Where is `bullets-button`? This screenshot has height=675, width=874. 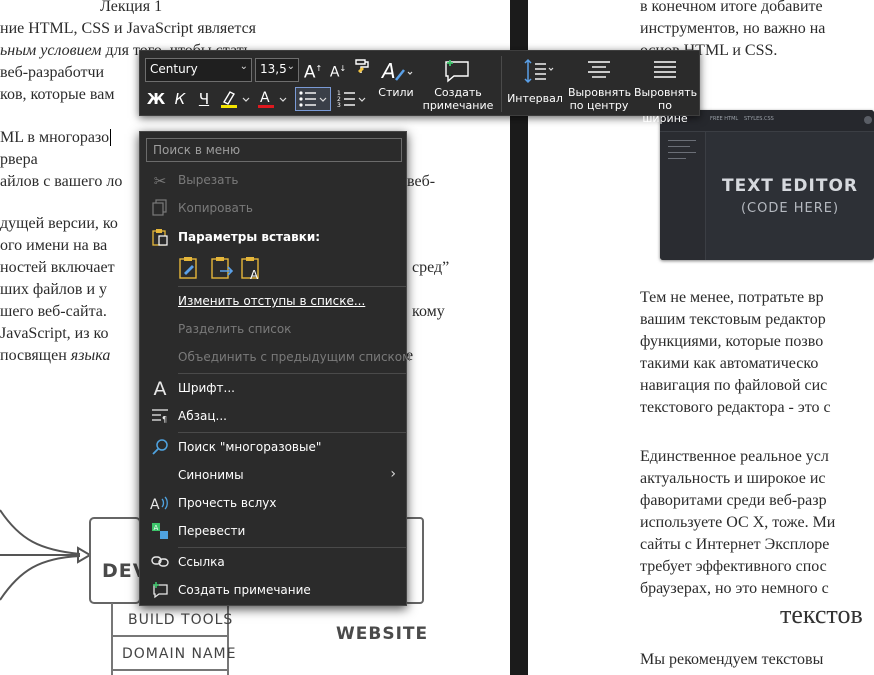
bullets-button is located at coordinates (313, 99).